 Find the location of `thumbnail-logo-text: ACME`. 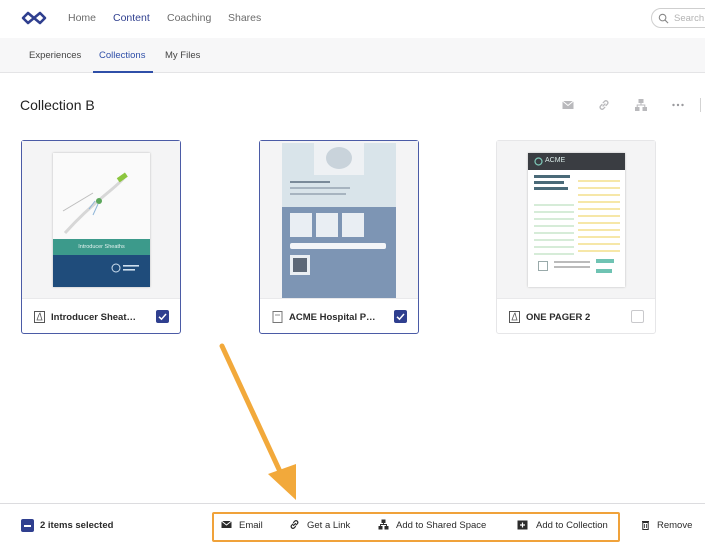

thumbnail-logo-text: ACME is located at coordinates (555, 160).